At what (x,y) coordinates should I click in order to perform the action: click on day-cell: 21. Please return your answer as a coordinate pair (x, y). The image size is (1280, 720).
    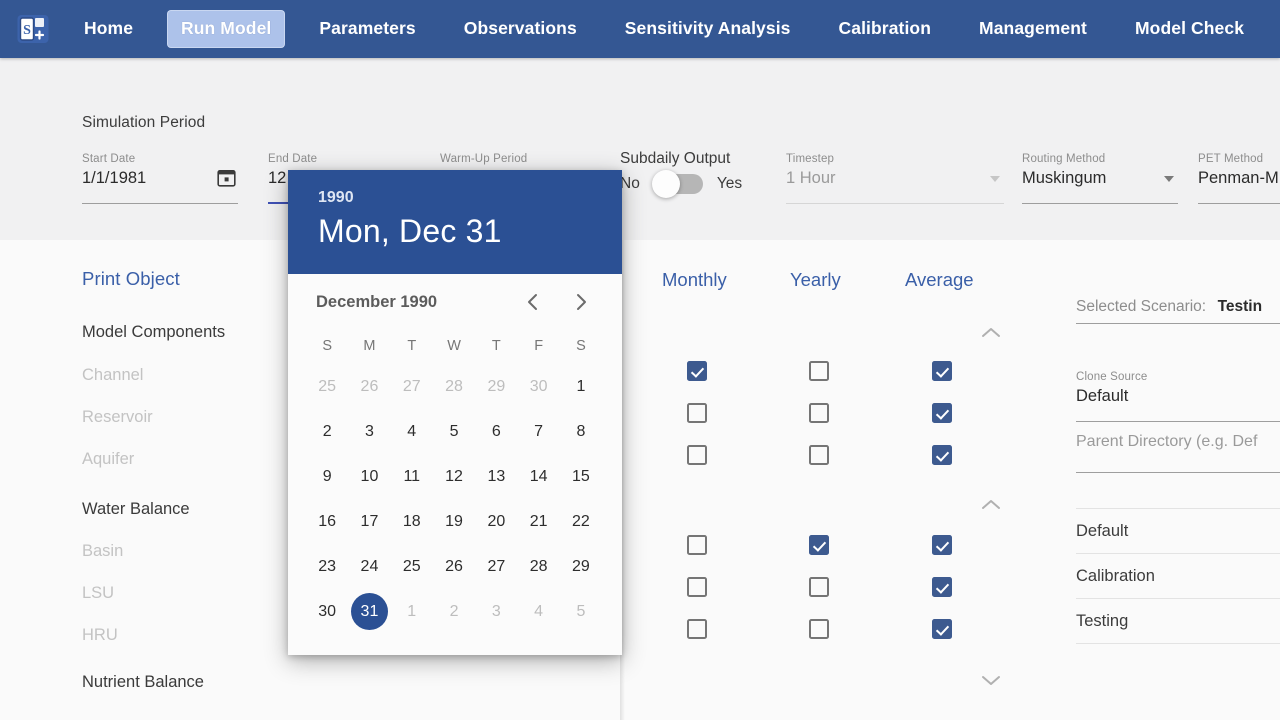
    Looking at the image, I should click on (538, 521).